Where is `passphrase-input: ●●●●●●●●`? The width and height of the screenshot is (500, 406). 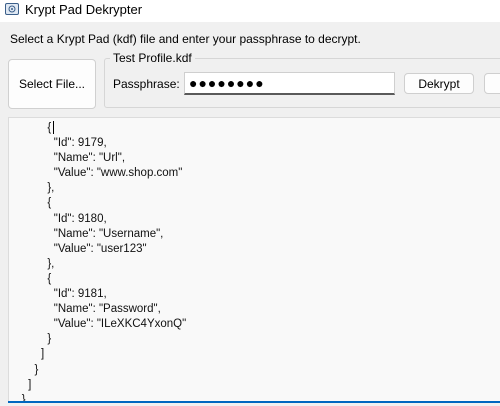 passphrase-input: ●●●●●●●● is located at coordinates (289, 83).